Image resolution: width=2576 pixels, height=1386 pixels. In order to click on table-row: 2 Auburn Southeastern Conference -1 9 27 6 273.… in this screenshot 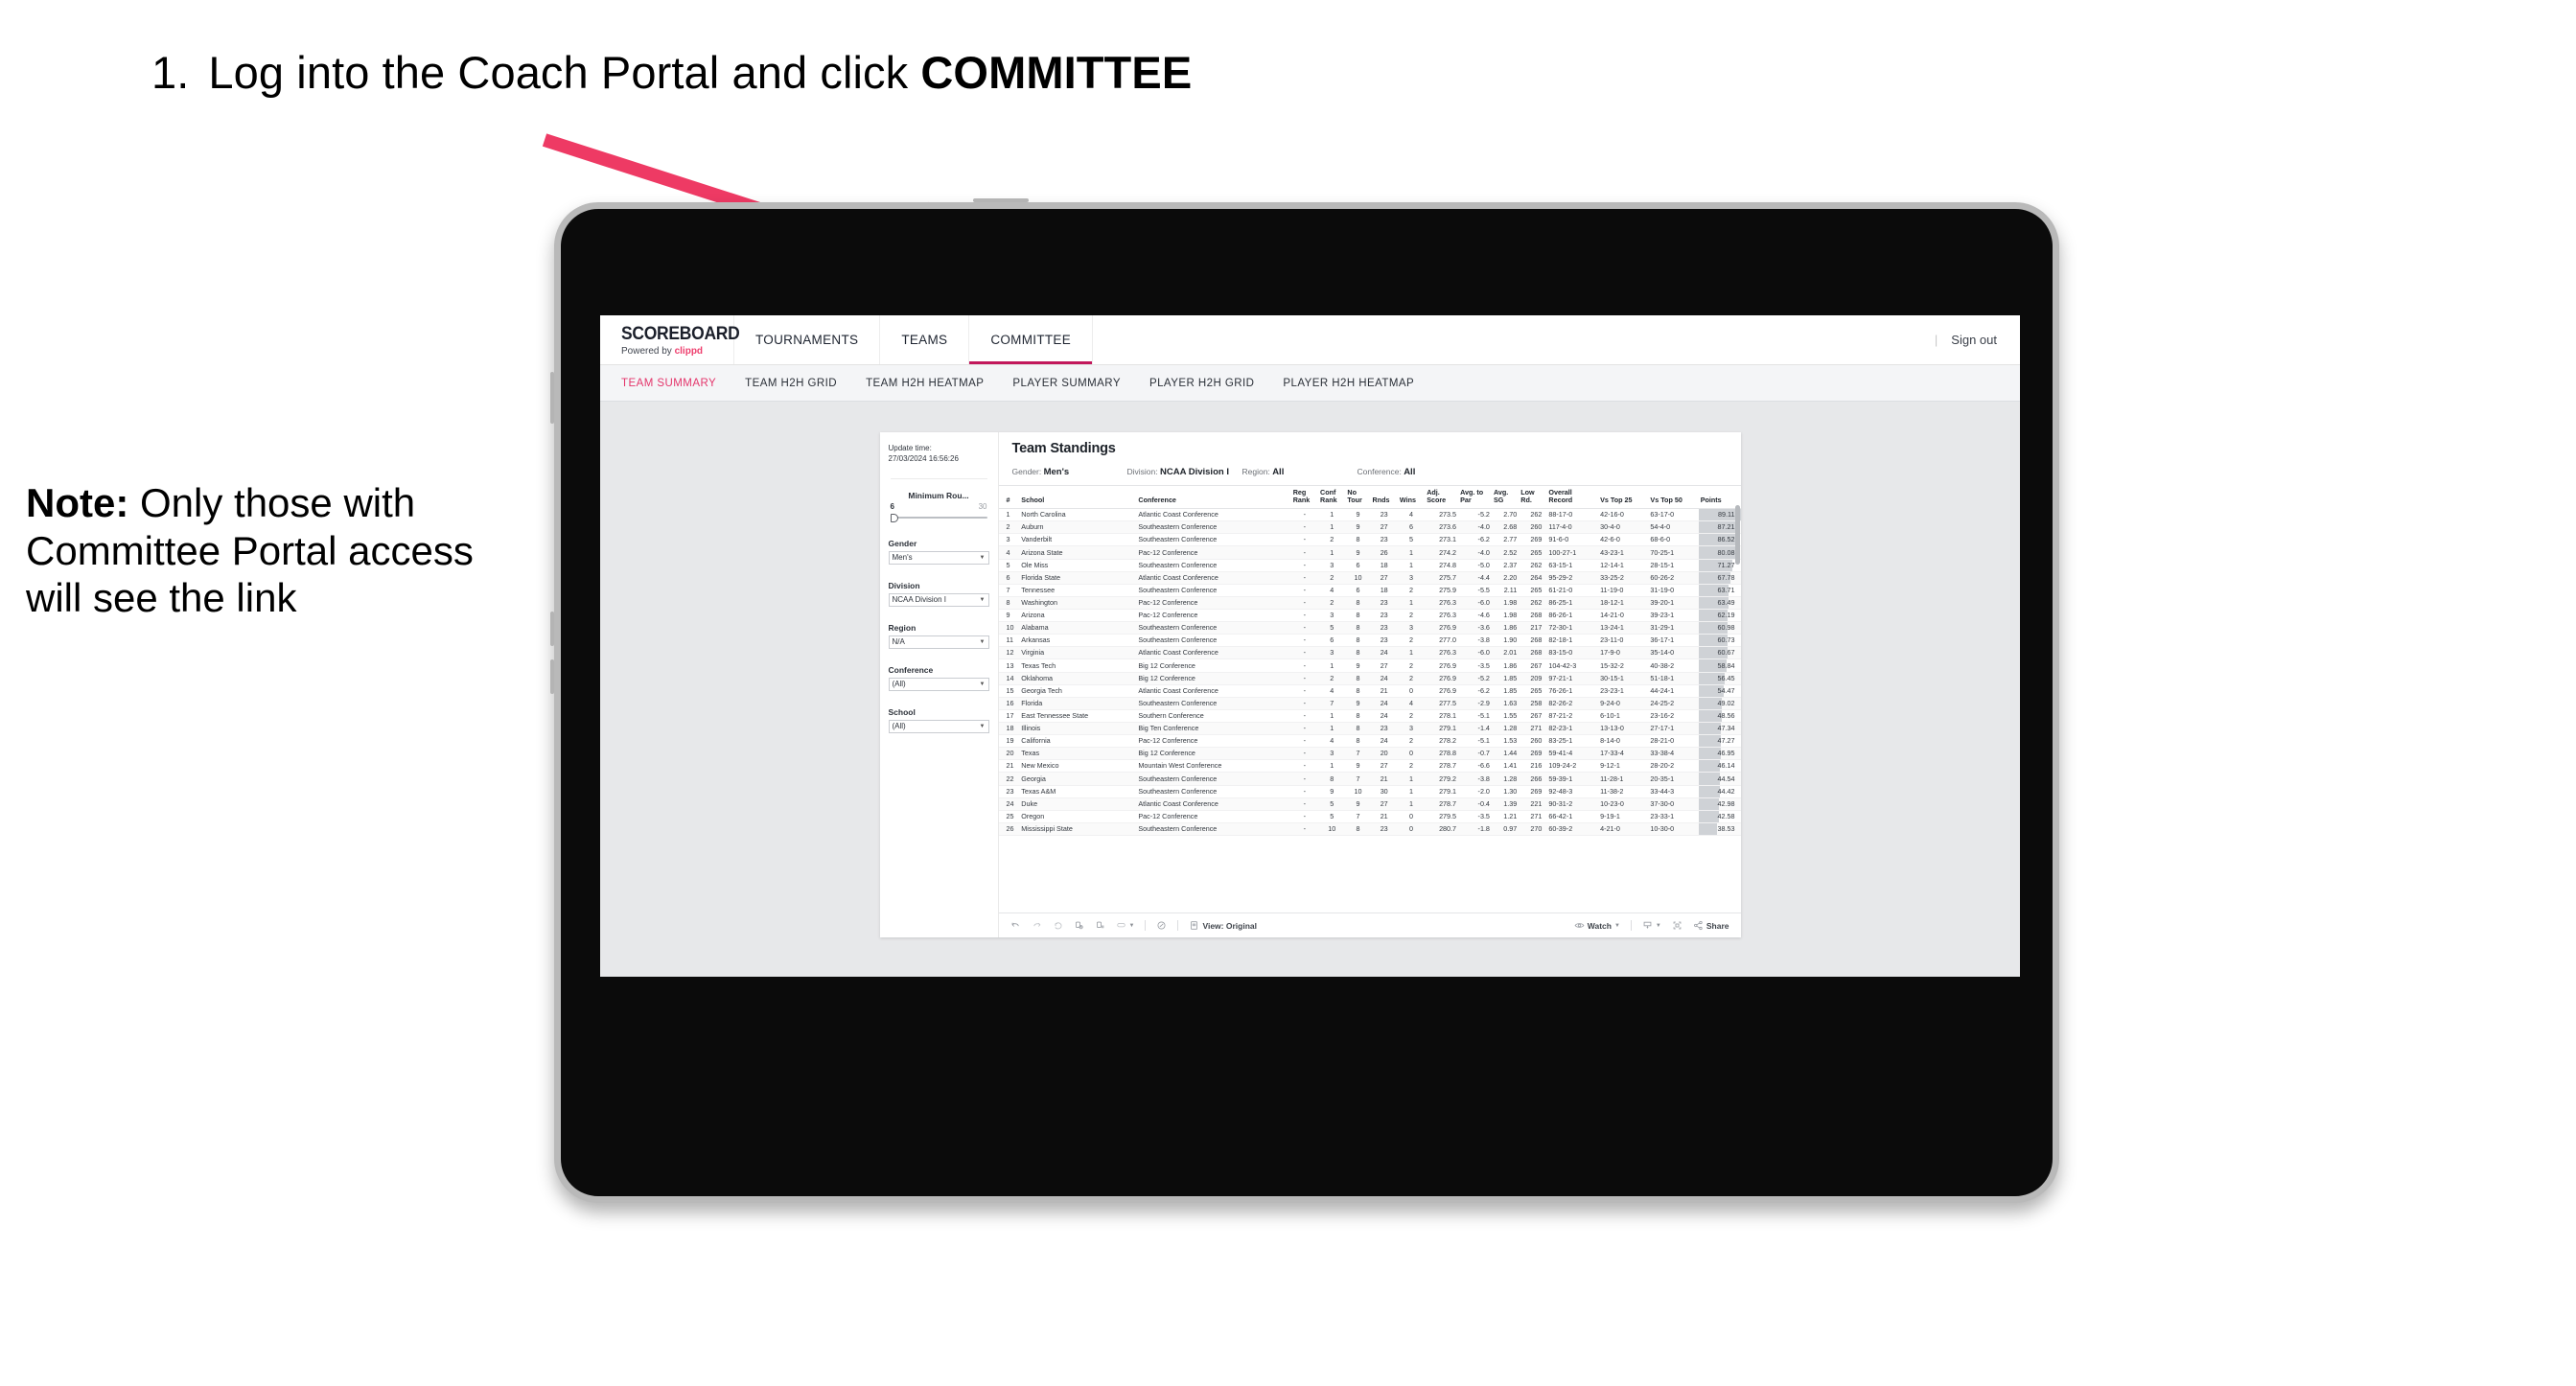, I will do `click(1370, 528)`.